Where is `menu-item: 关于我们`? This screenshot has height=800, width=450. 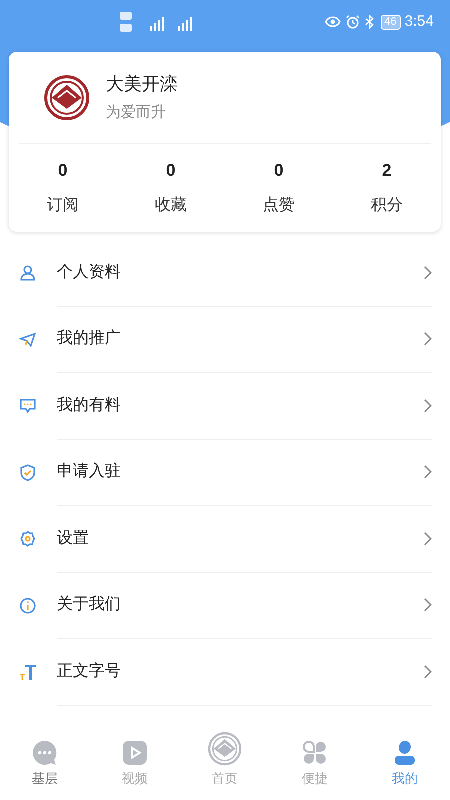
menu-item: 关于我们 is located at coordinates (225, 605).